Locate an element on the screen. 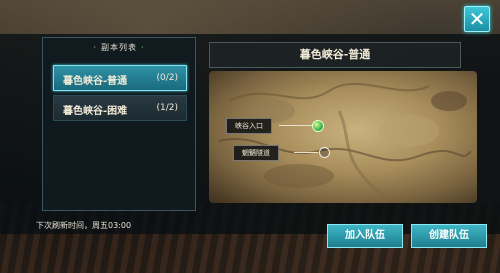 The height and width of the screenshot is (273, 500). dungeon-item-count: (1/2) is located at coordinates (167, 108).